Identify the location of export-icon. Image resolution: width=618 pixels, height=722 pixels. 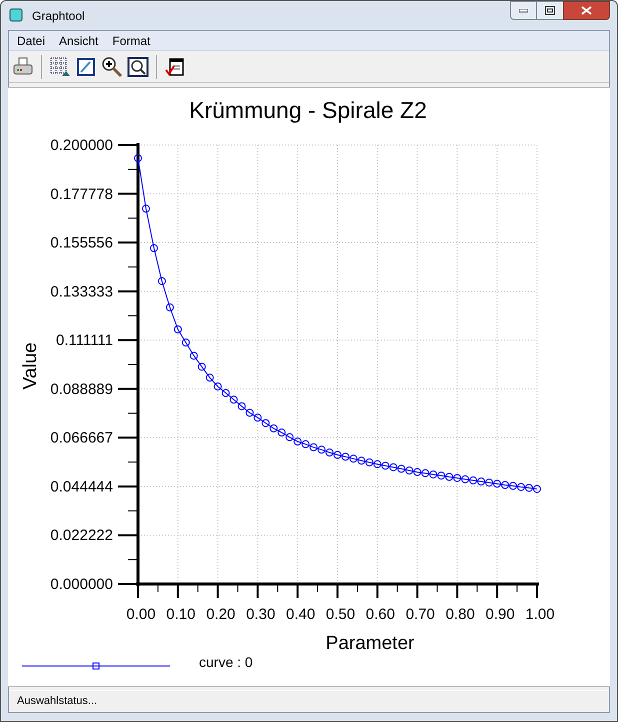
(175, 67).